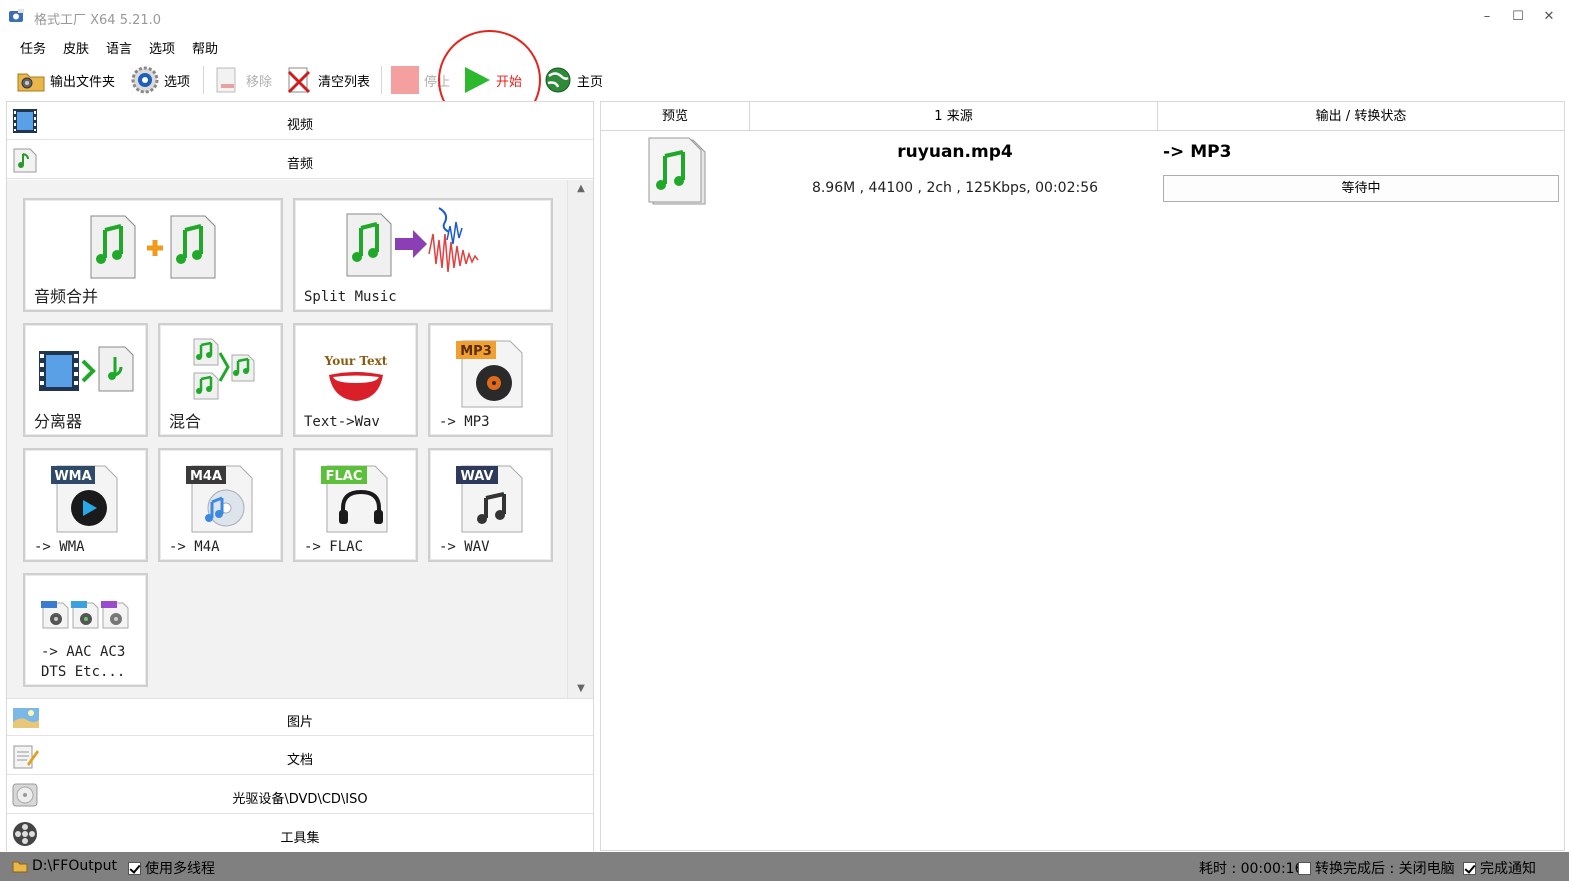 This screenshot has width=1569, height=881. What do you see at coordinates (955, 152) in the screenshot?
I see `source-file-name: ruyuan.mp4` at bounding box center [955, 152].